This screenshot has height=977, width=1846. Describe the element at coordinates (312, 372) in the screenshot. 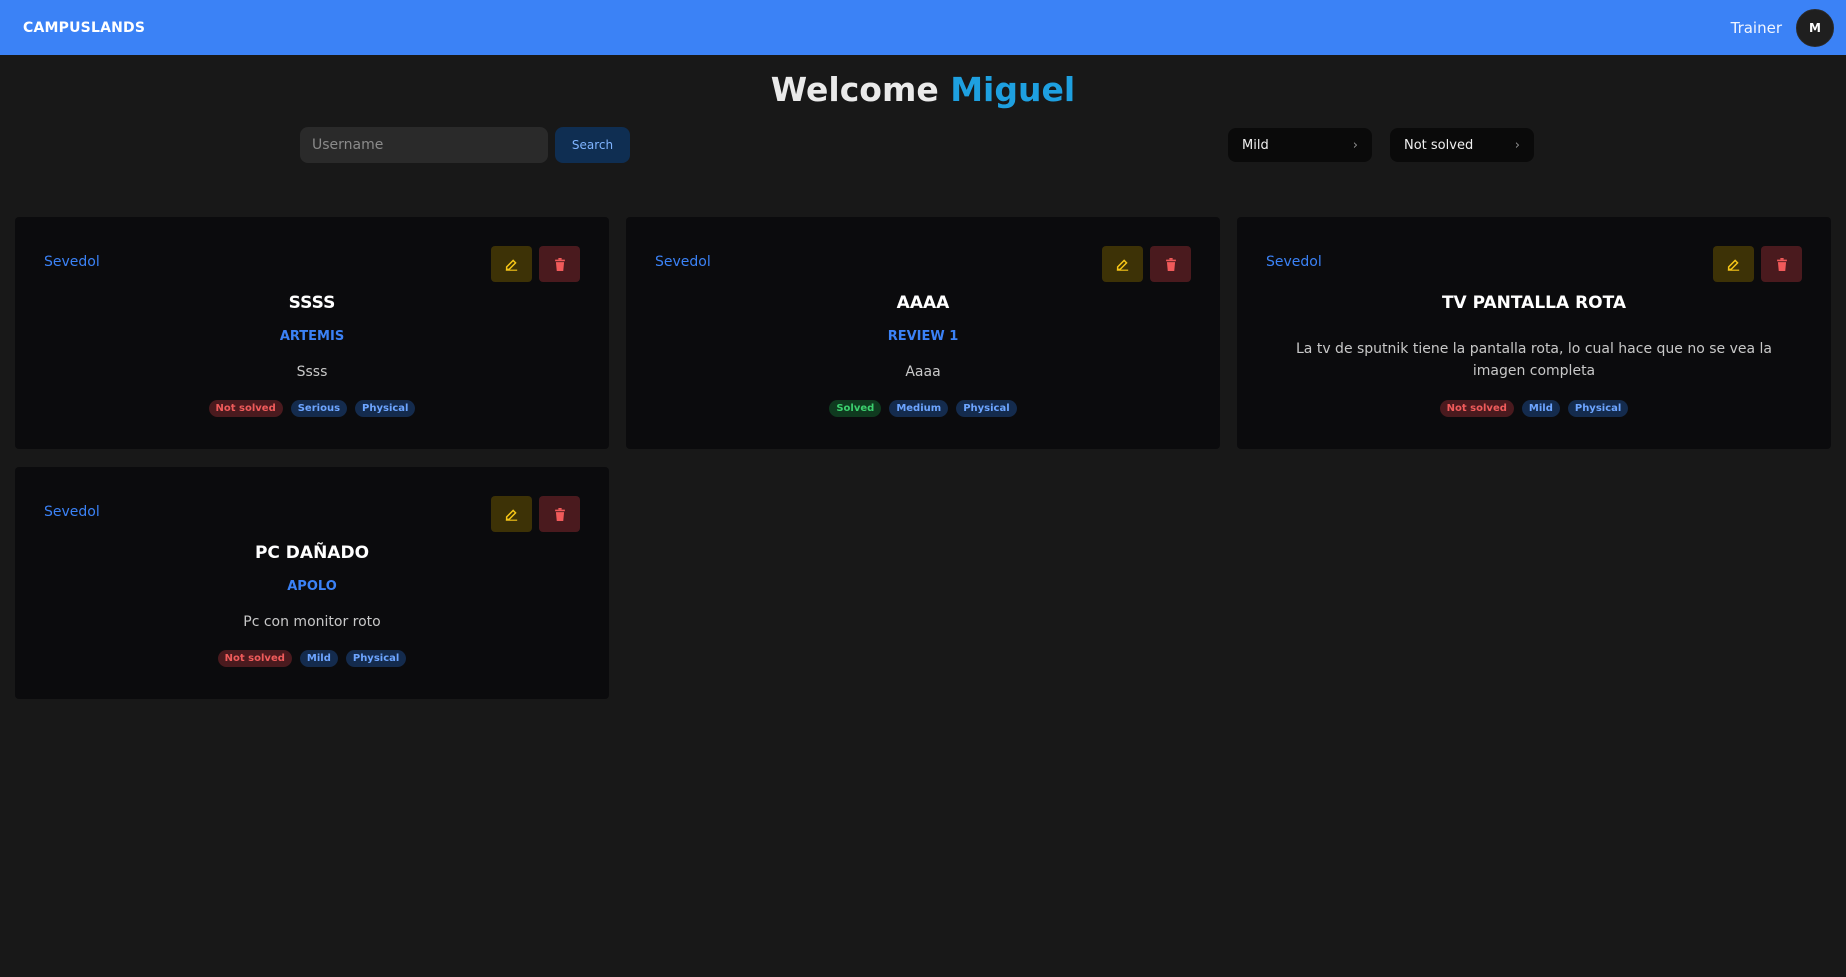

I see `card-description: Ssss` at that location.